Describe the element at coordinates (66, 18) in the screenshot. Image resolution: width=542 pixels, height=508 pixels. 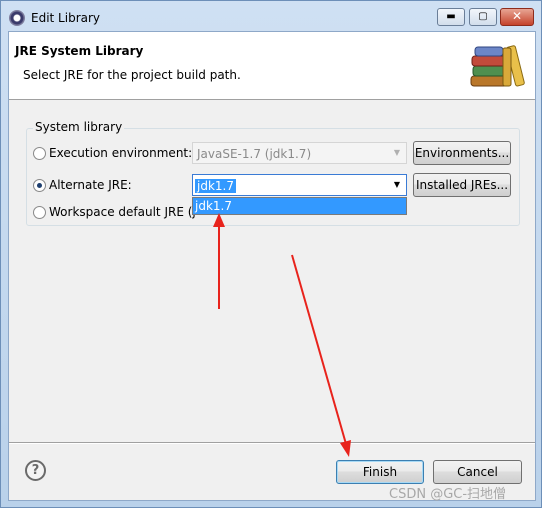
I see `window-title: Edit Library` at that location.